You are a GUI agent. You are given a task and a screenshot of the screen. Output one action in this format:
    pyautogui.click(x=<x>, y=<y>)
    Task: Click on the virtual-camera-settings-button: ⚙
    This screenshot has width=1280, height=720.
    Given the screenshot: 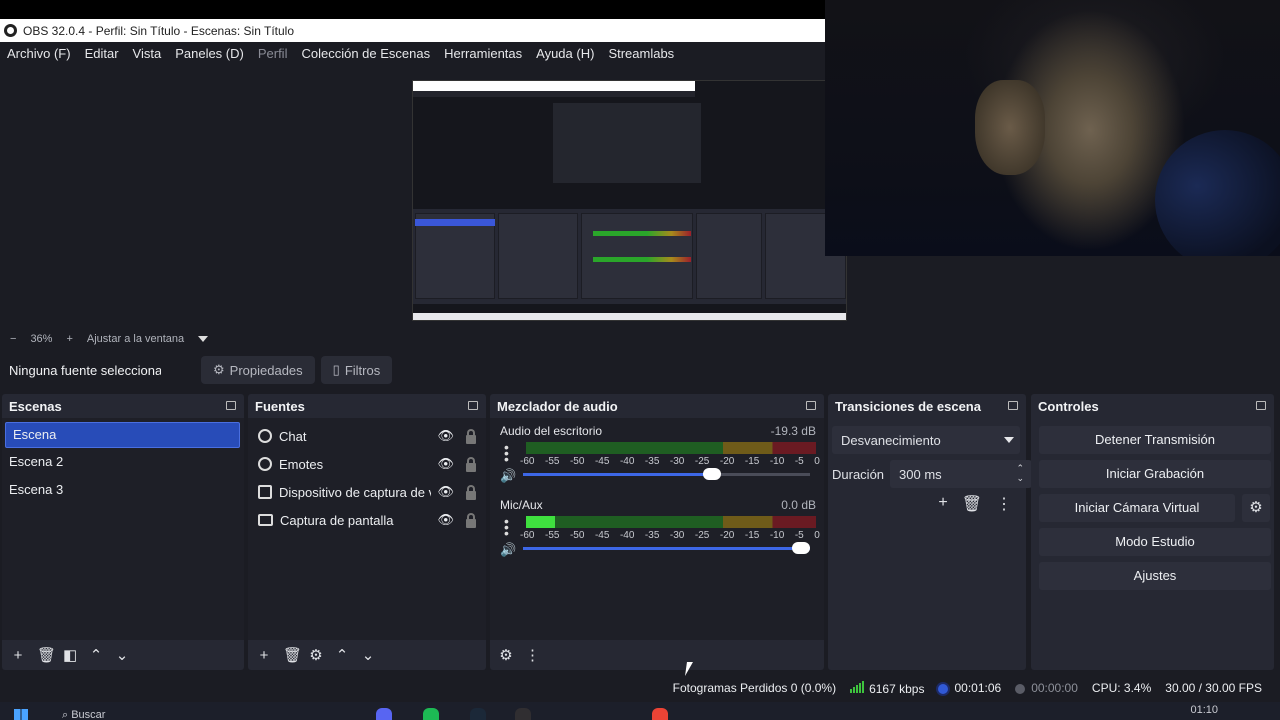 What is the action you would take?
    pyautogui.click(x=1256, y=508)
    